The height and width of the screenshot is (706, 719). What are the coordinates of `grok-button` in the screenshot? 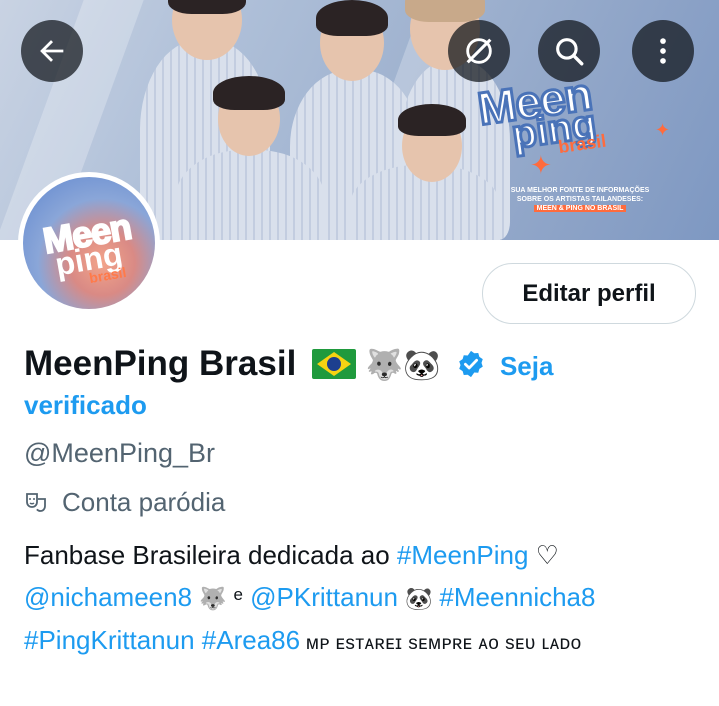 It's located at (479, 51).